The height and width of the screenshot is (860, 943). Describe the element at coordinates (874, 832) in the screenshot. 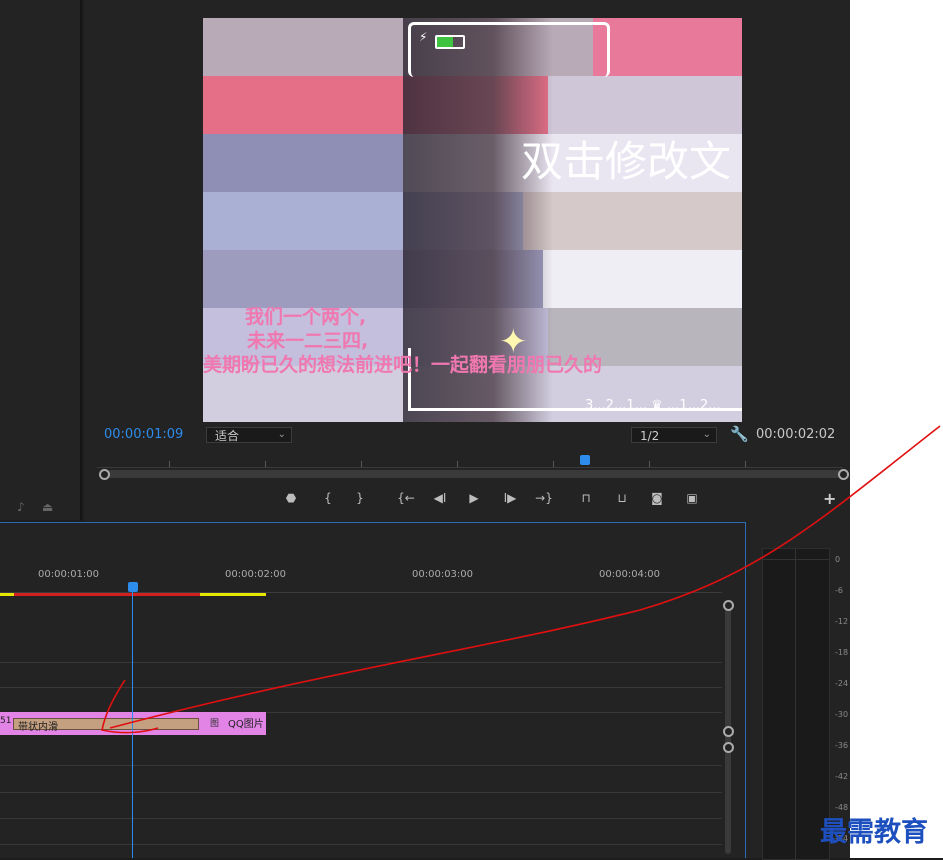

I see `watermark: 最需教育` at that location.